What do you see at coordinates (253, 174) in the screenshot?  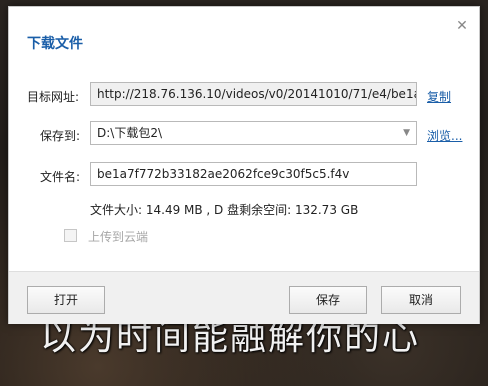 I see `filename-input: be1a7f772b33182ae2062fce9c30f5c5.f4v` at bounding box center [253, 174].